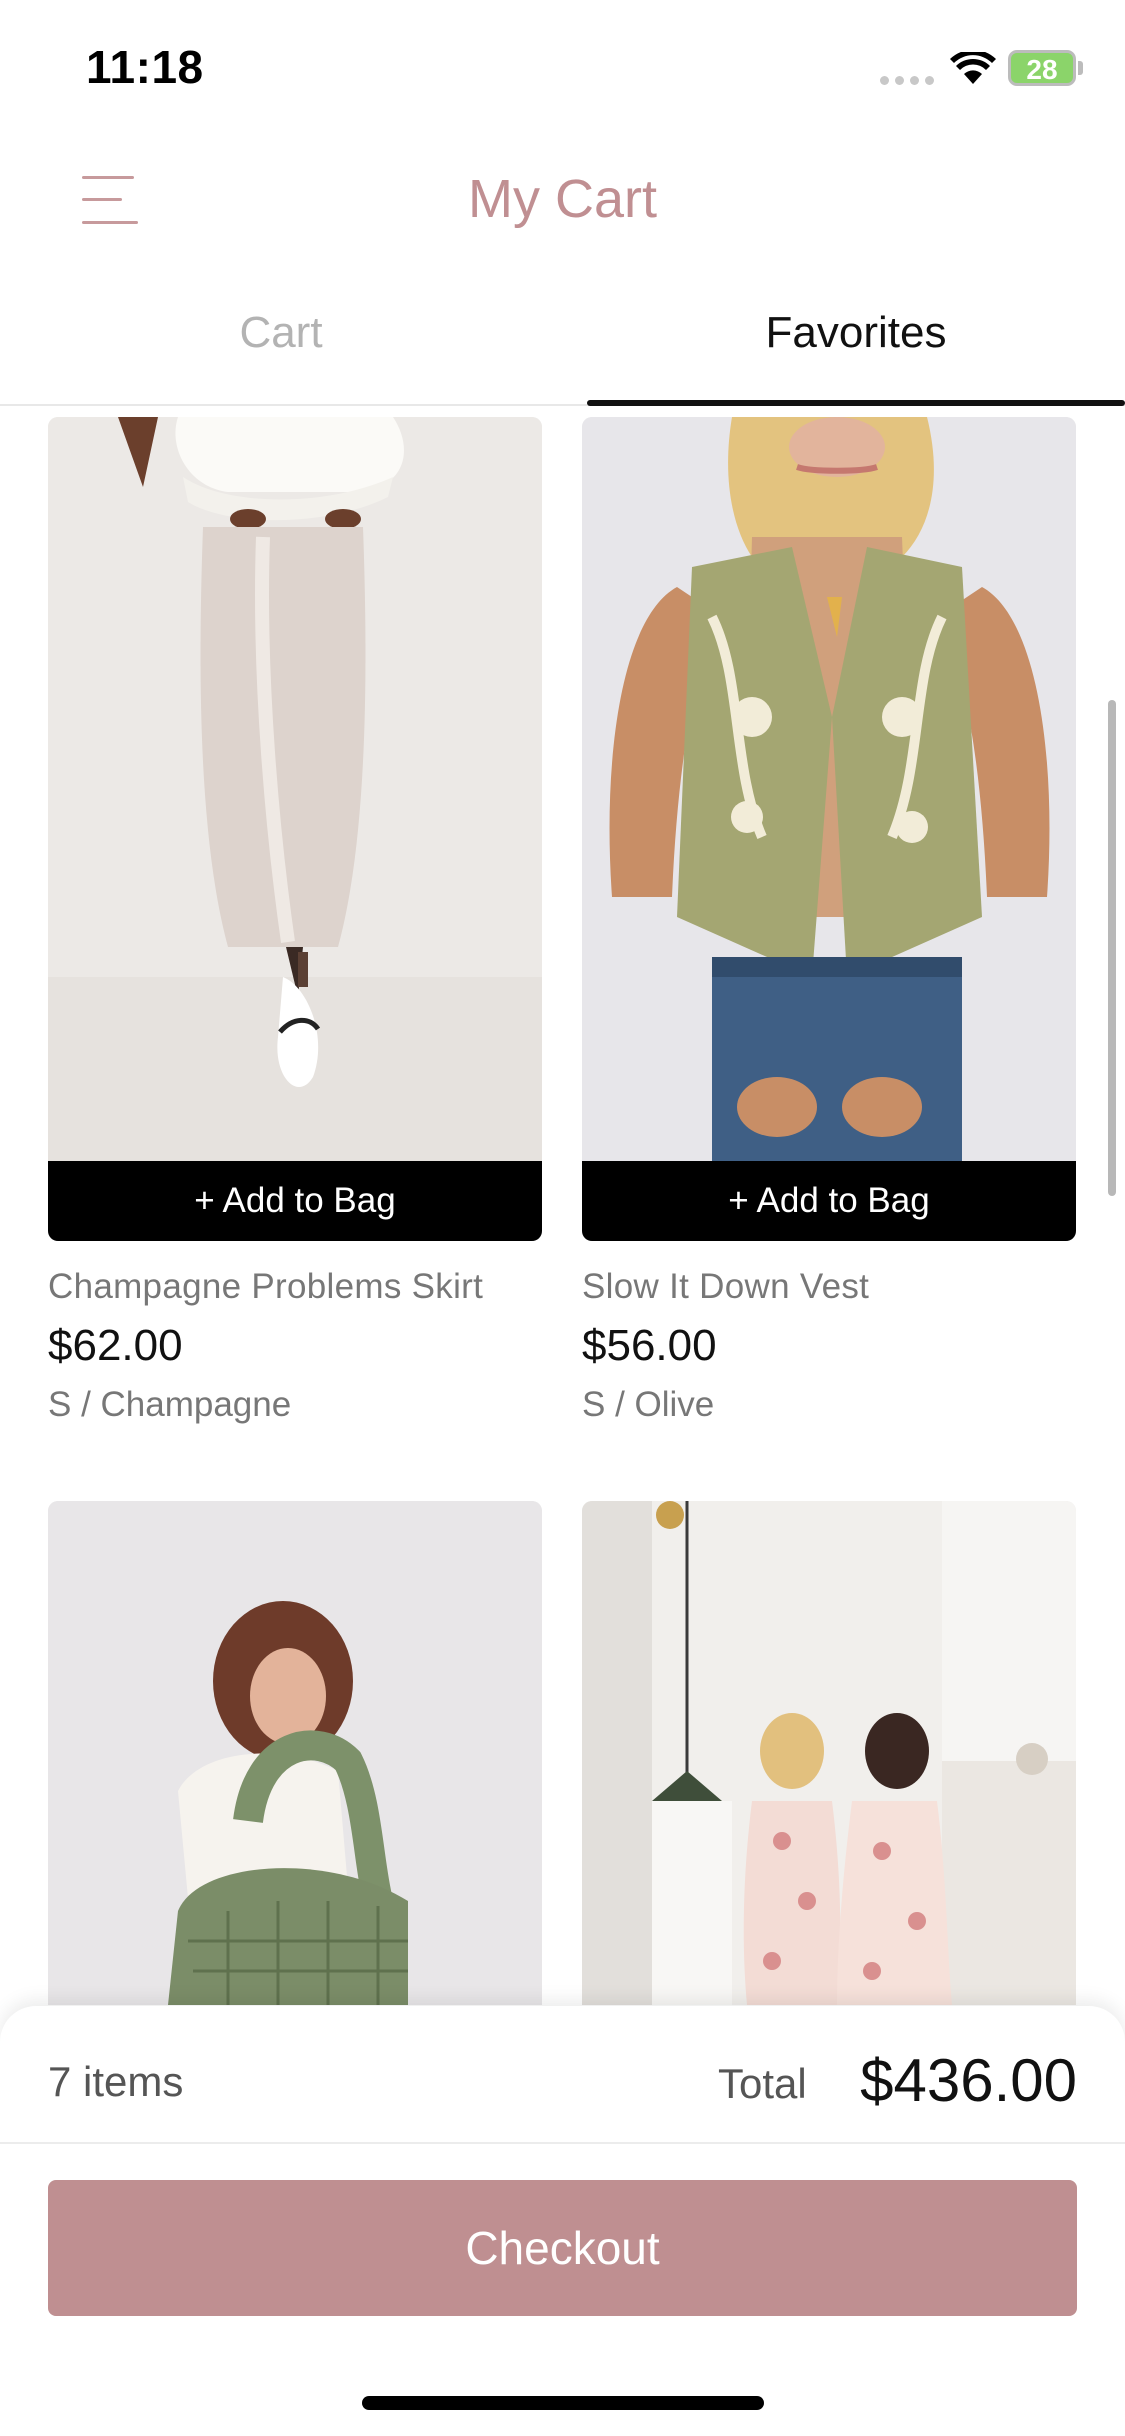  What do you see at coordinates (1080, 68) in the screenshot?
I see `battery-tip` at bounding box center [1080, 68].